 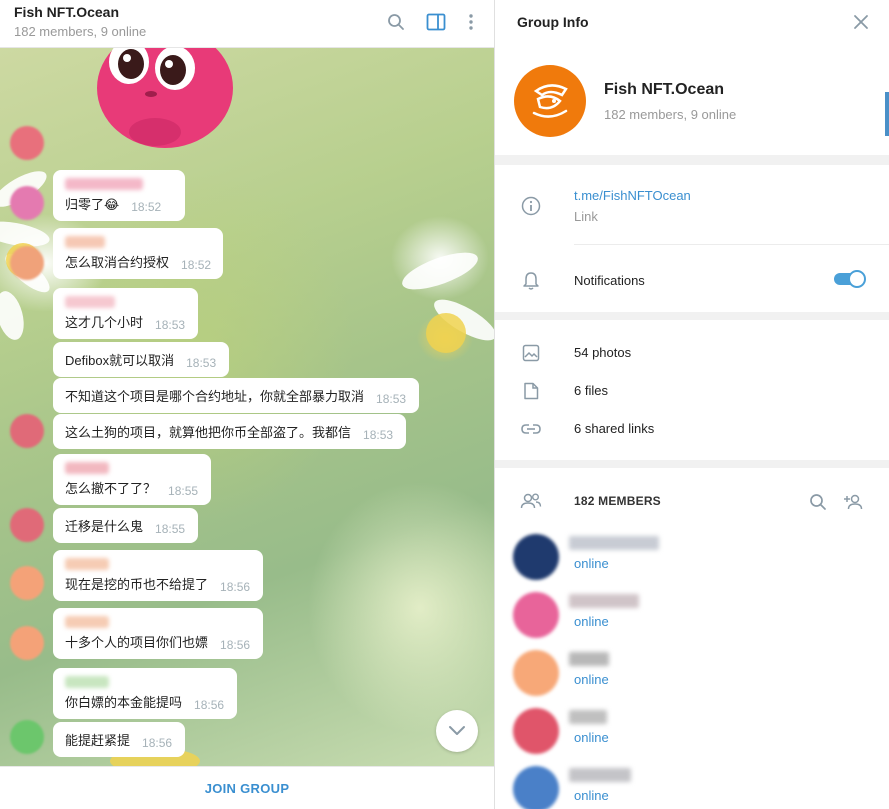 I want to click on sticker, so click(x=166, y=103).